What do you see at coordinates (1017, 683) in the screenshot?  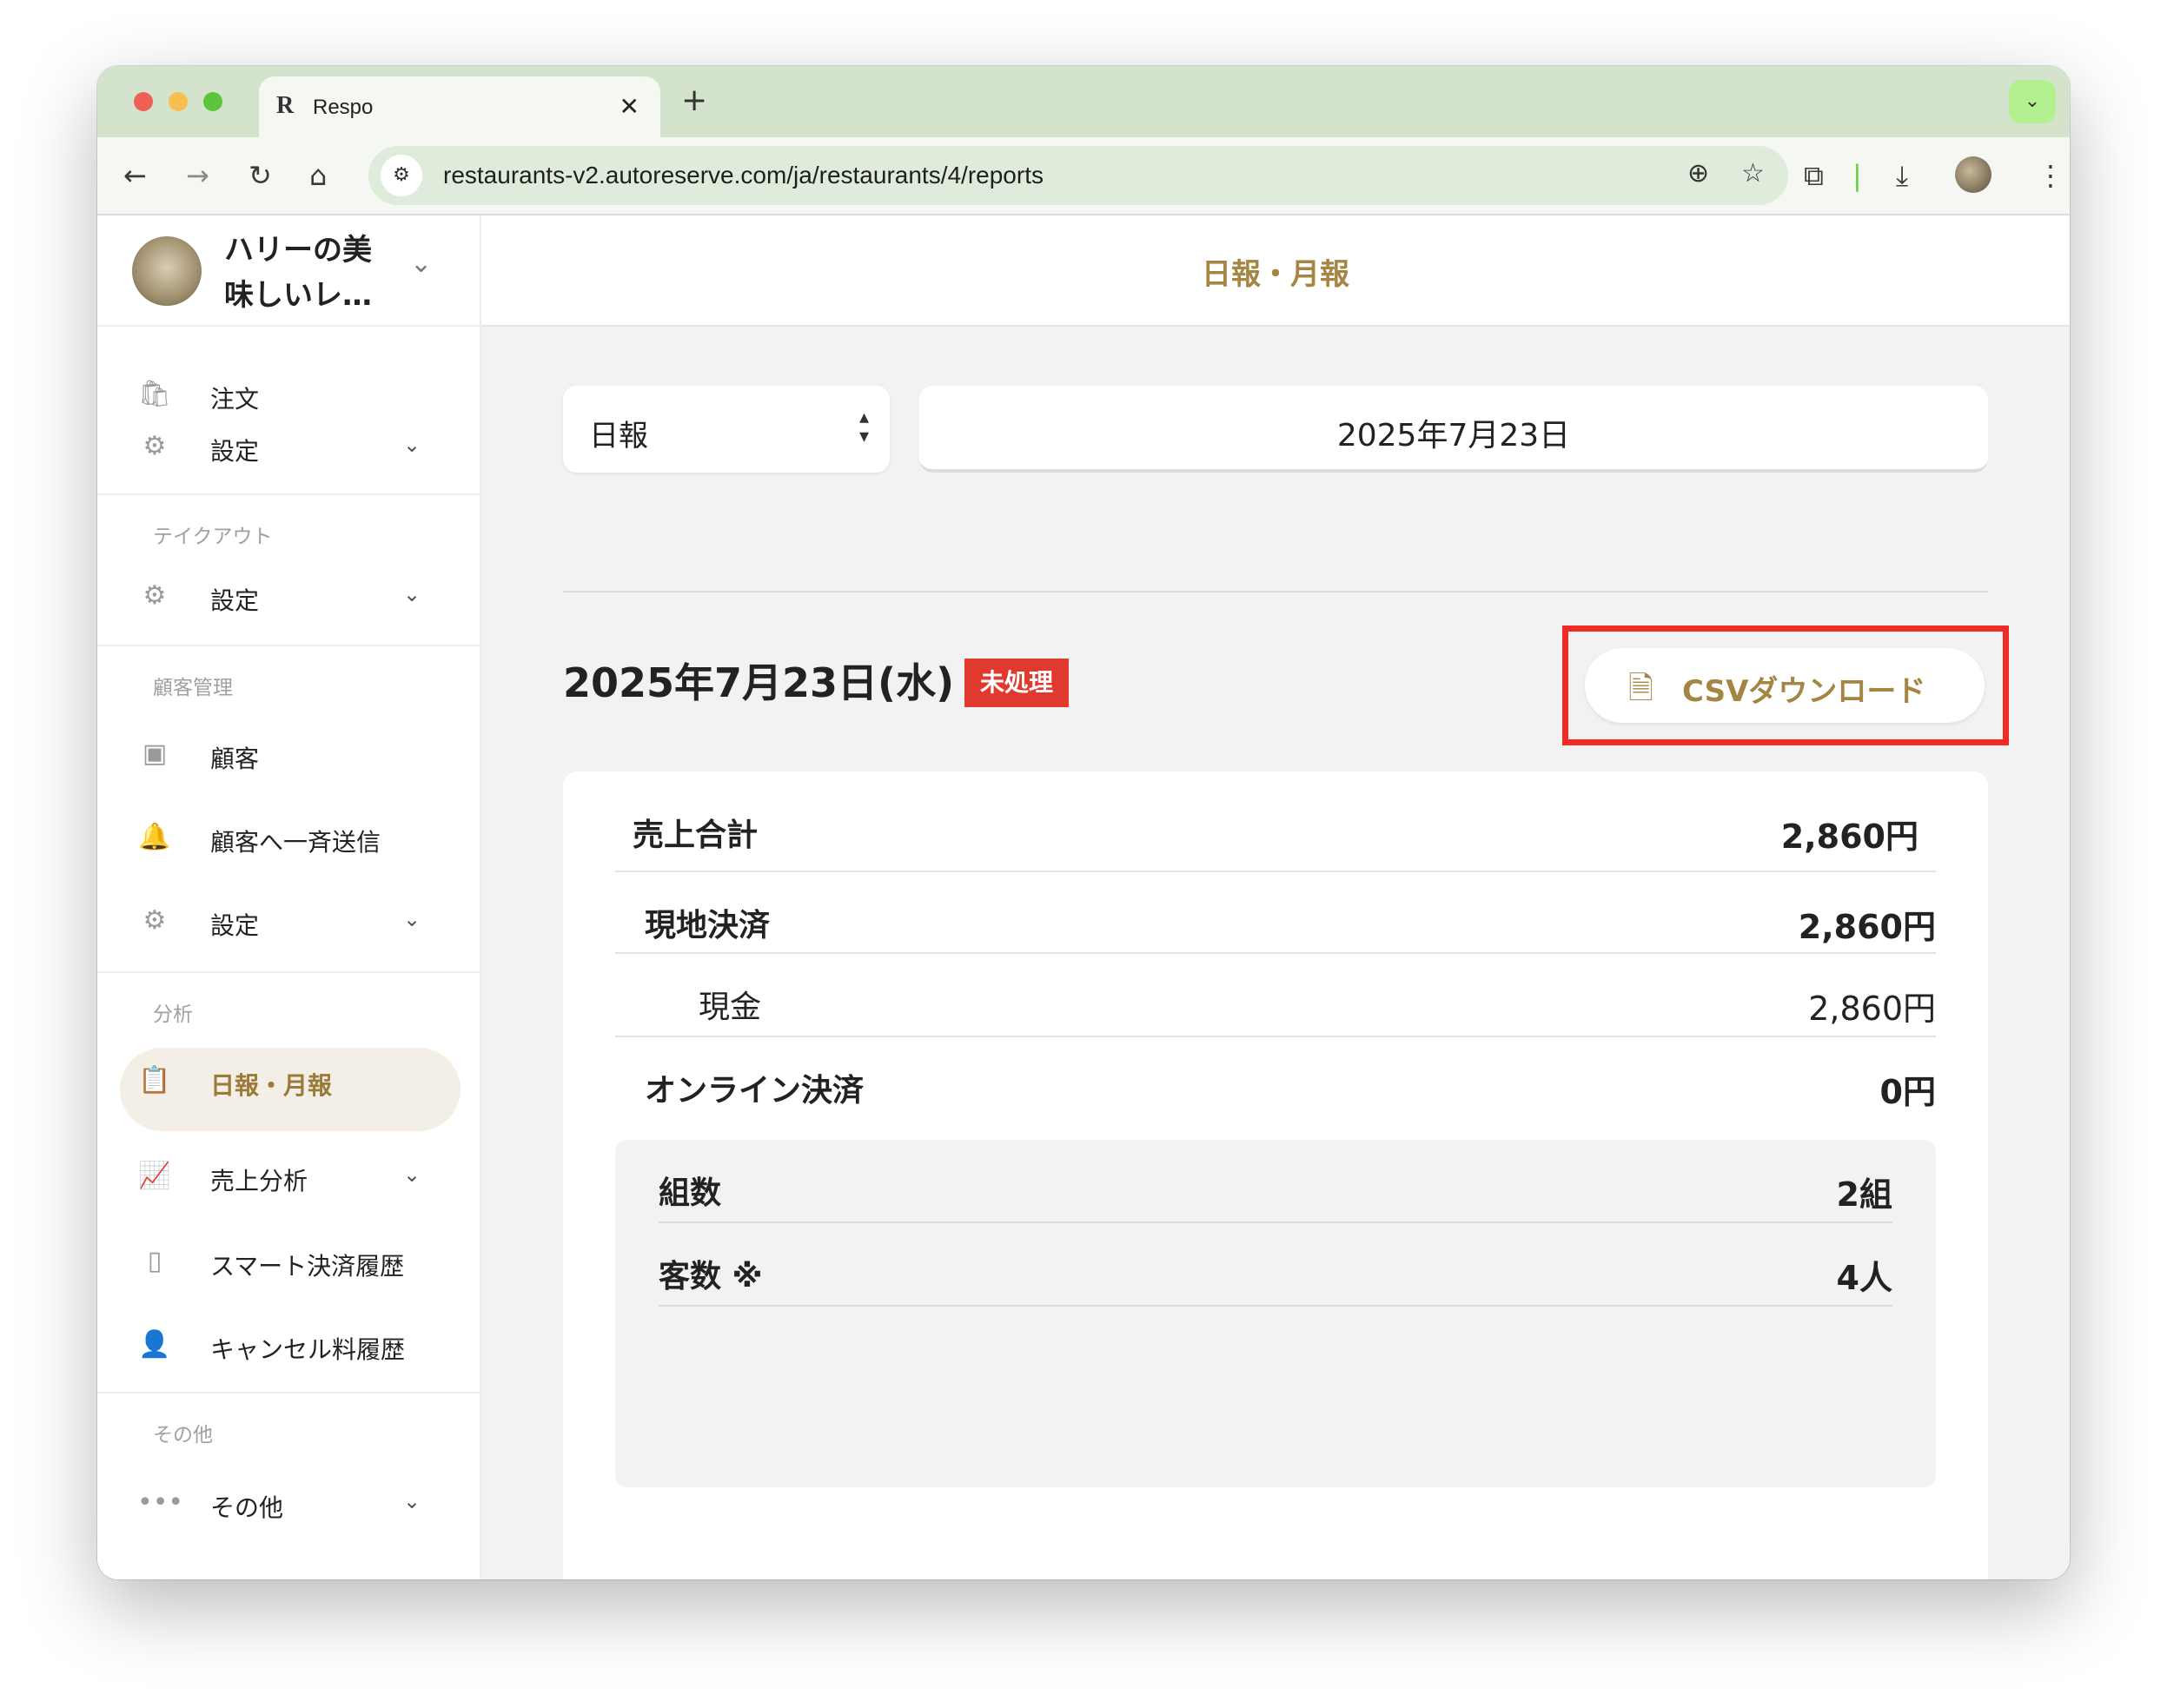 I see `status-badge: 未処理` at bounding box center [1017, 683].